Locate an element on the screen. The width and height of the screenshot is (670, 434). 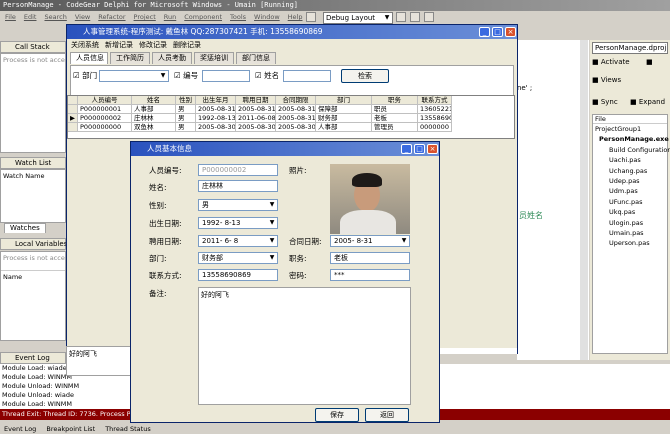
main-menu-item: 关闭系统 is located at coordinates (85, 45).